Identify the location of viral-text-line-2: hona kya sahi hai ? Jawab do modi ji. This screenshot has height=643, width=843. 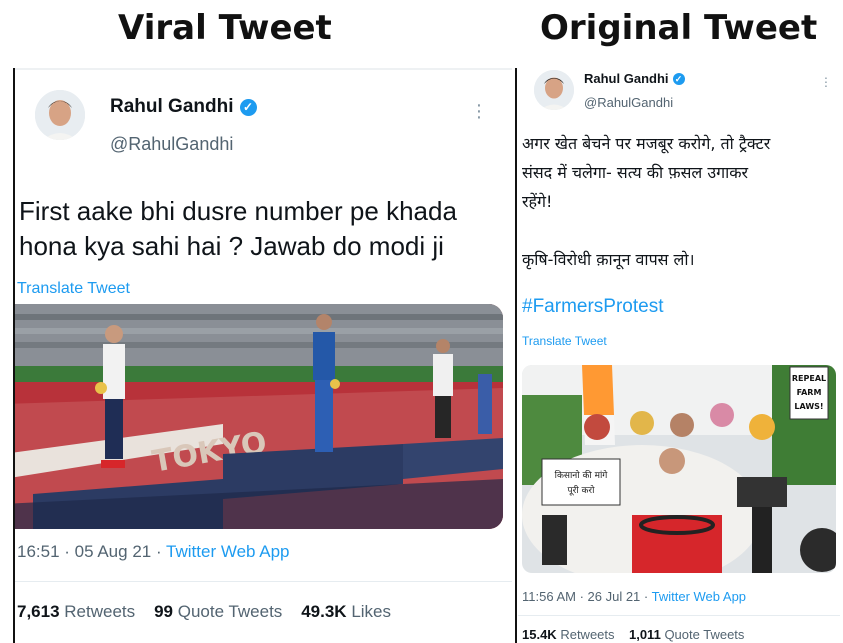
(231, 246).